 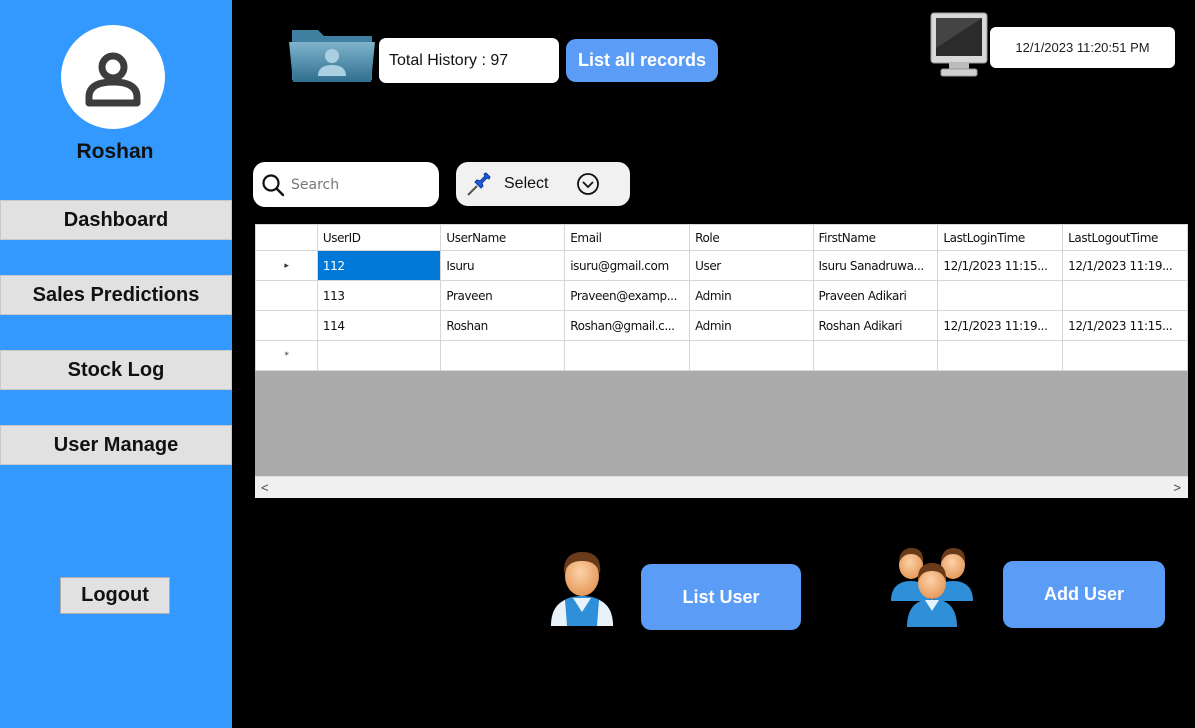 What do you see at coordinates (751, 237) in the screenshot?
I see `column-header-role: Role` at bounding box center [751, 237].